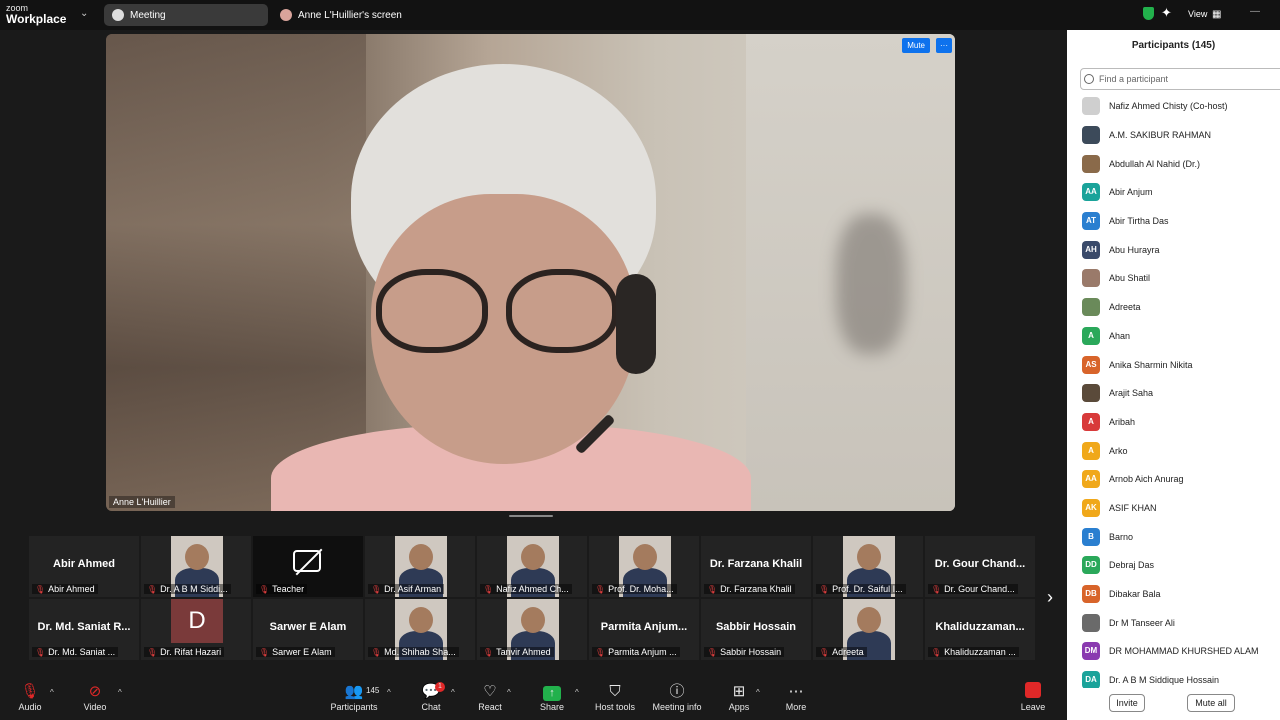 The width and height of the screenshot is (1280, 720). I want to click on audio-button: 🎙 Audio, so click(30, 697).